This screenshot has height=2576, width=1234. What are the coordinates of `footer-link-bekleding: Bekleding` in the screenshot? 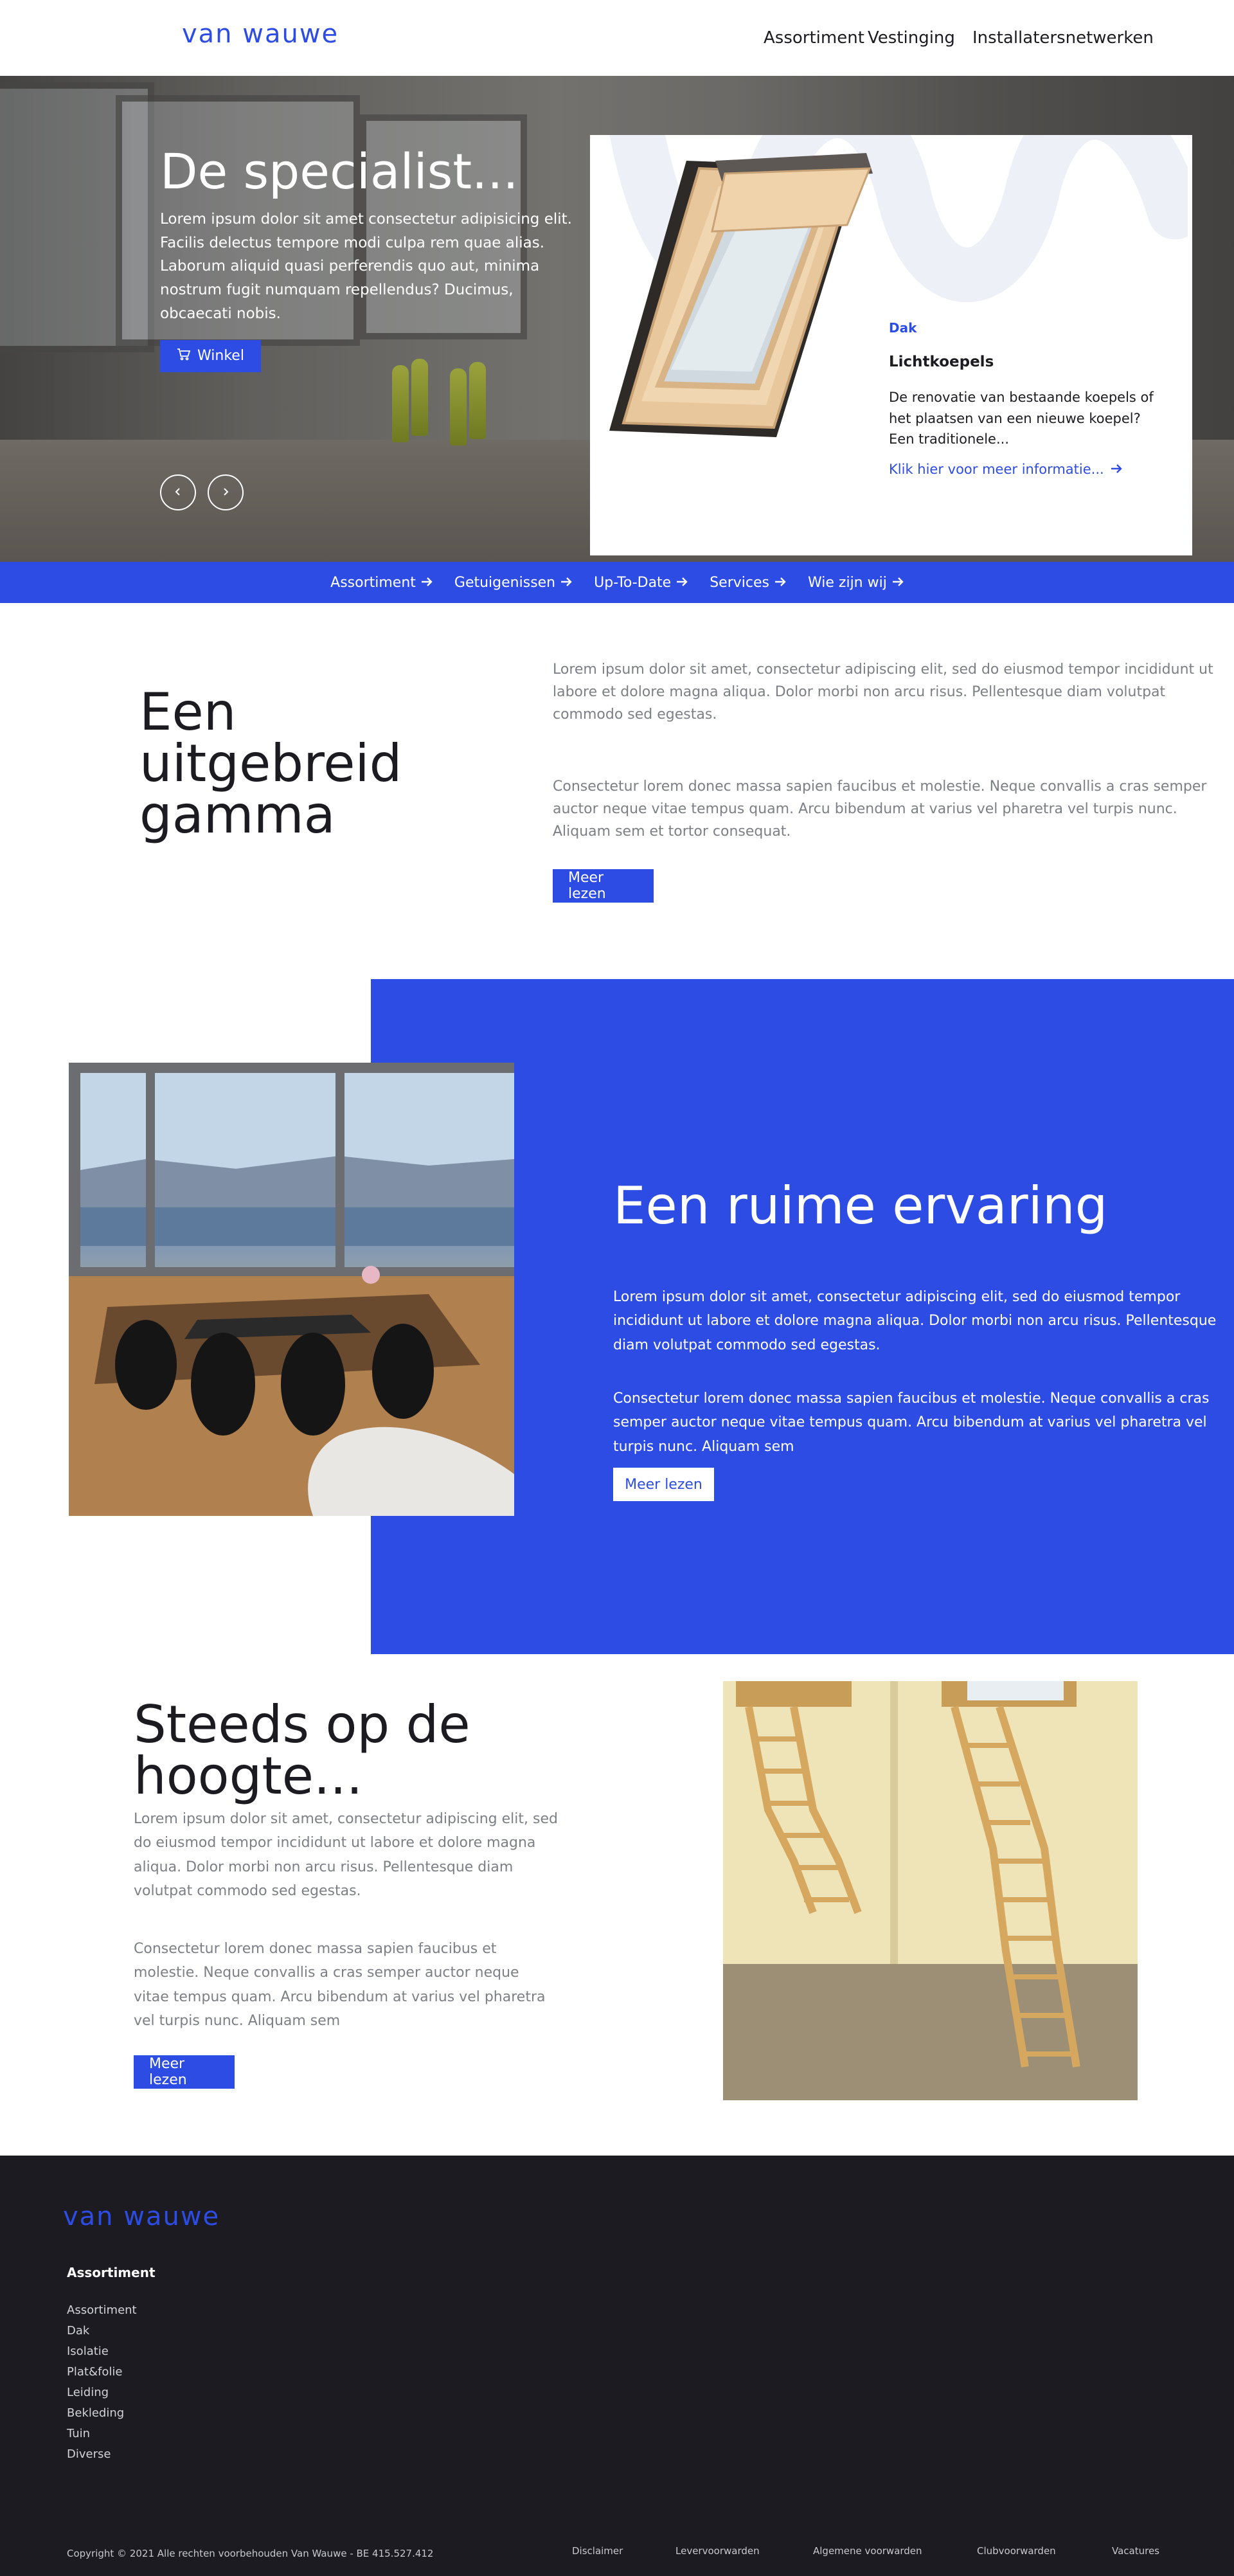 It's located at (96, 2413).